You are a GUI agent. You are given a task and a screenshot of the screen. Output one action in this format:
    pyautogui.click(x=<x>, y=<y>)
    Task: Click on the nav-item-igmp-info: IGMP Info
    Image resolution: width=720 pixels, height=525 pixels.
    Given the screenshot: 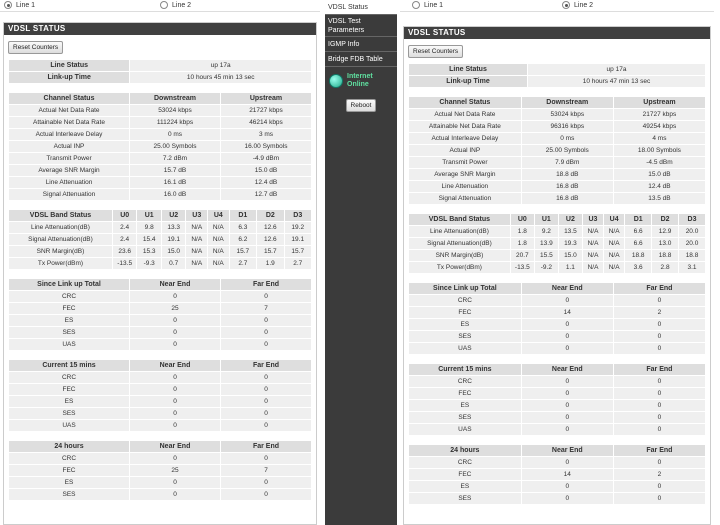 What is the action you would take?
    pyautogui.click(x=361, y=44)
    